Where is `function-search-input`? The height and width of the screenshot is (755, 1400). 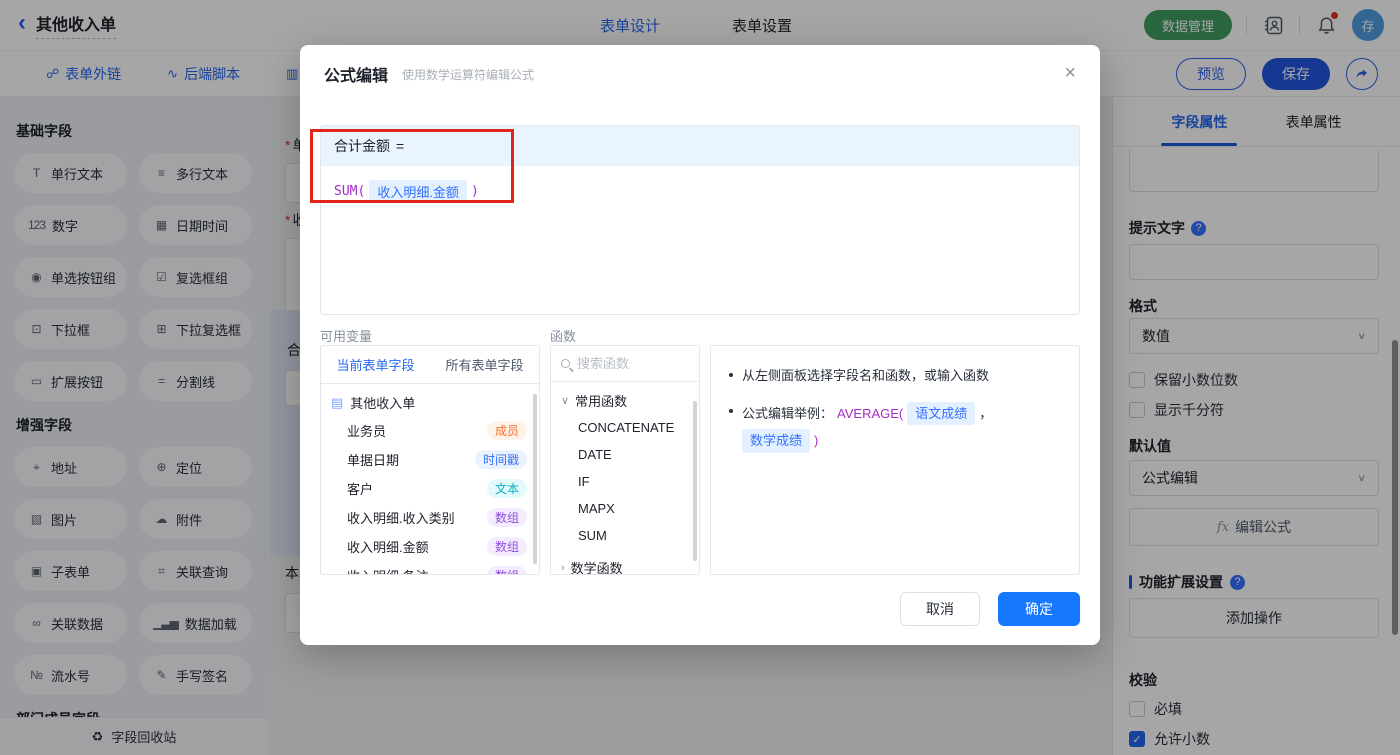 function-search-input is located at coordinates (627, 363).